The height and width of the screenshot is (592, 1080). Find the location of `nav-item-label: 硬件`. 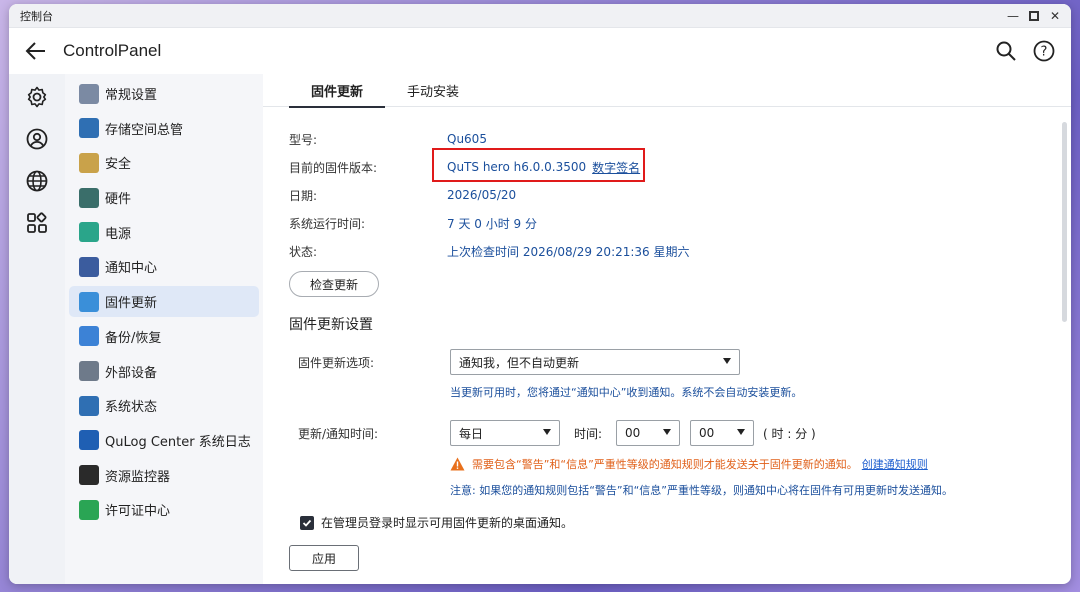

nav-item-label: 硬件 is located at coordinates (118, 200).